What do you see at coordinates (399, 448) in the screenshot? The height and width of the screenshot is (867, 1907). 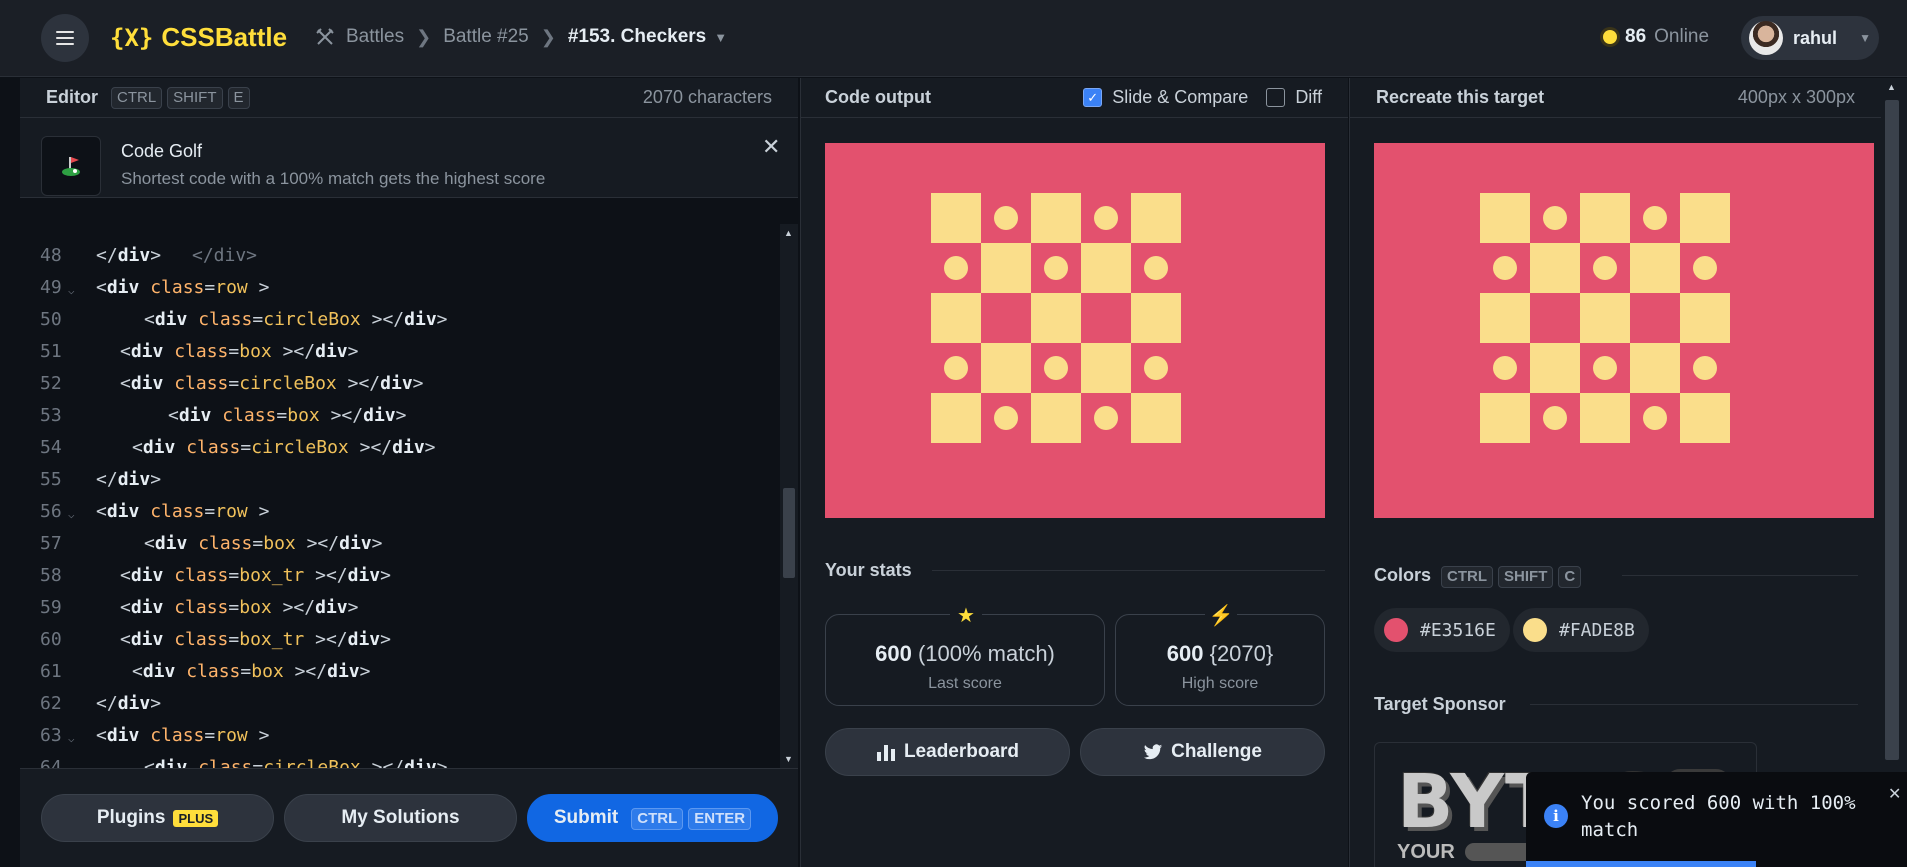 I see `code-line: 54 <div class=circleBox ></div>` at bounding box center [399, 448].